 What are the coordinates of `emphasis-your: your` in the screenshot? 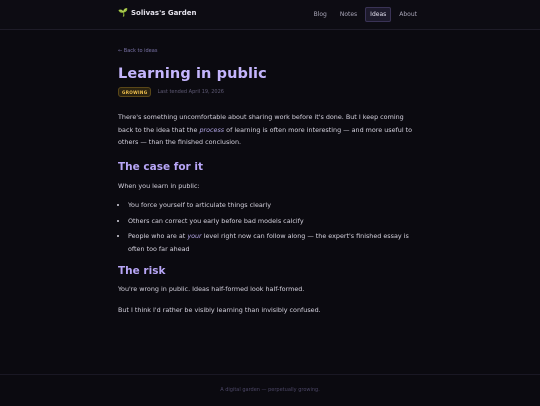 It's located at (194, 236).